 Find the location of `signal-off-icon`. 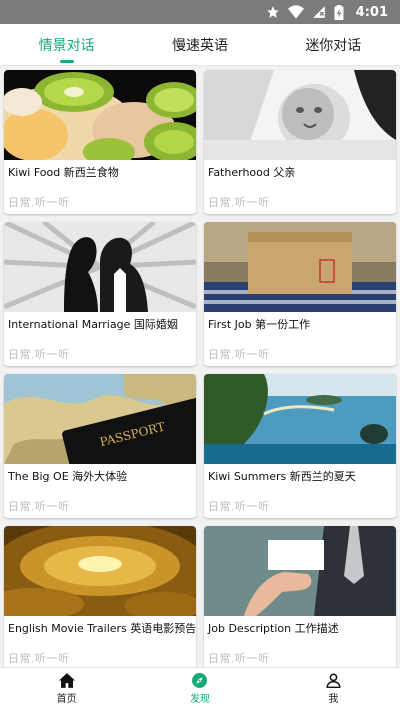

signal-off-icon is located at coordinates (319, 12).